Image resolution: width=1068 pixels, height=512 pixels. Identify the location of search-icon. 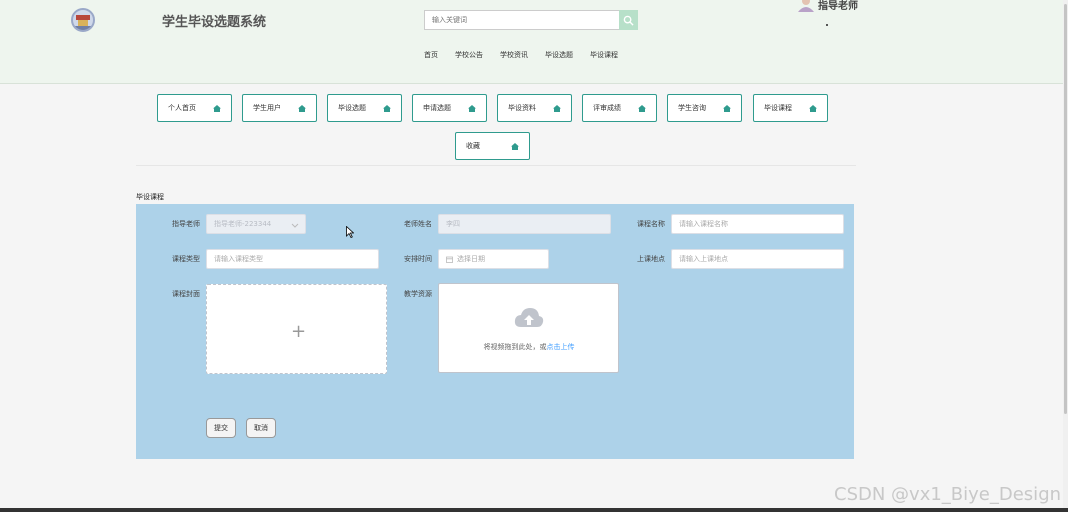
(628, 20).